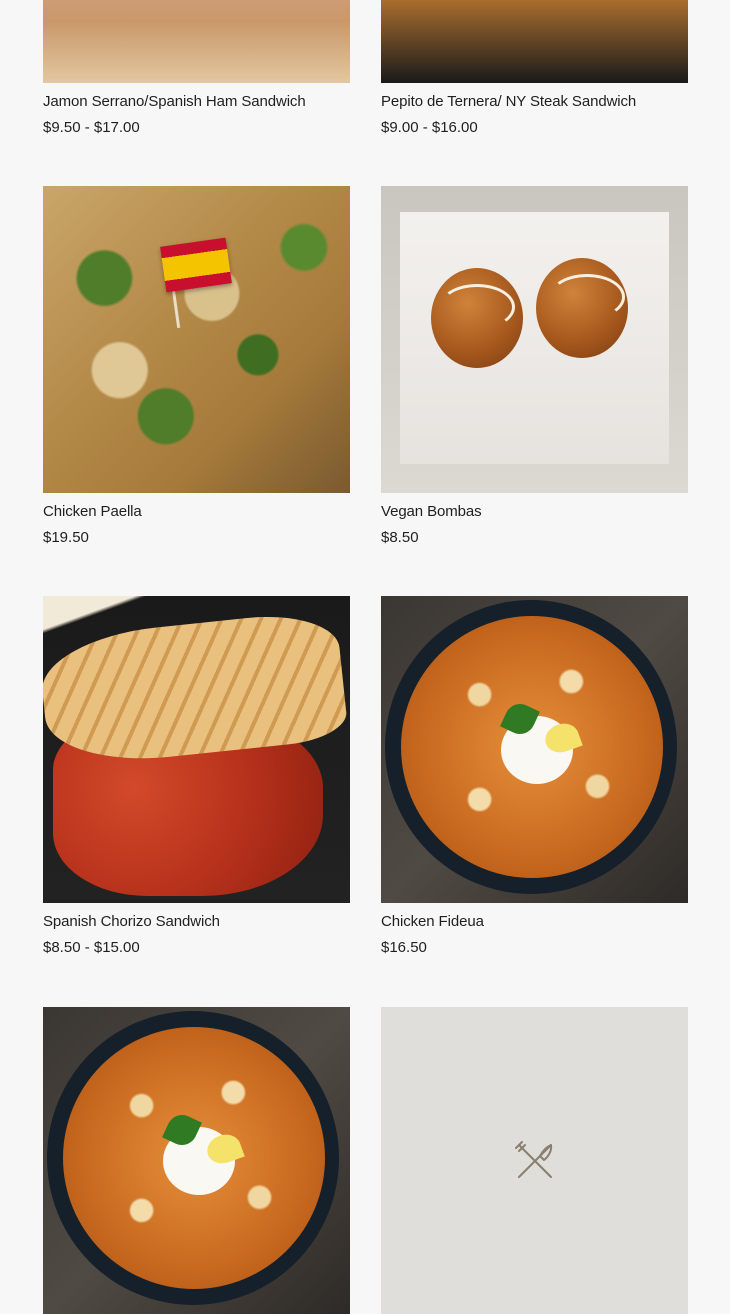  Describe the element at coordinates (534, 102) in the screenshot. I see `item-name: Pepito de Ternera/ NY Steak Sandwich` at that location.